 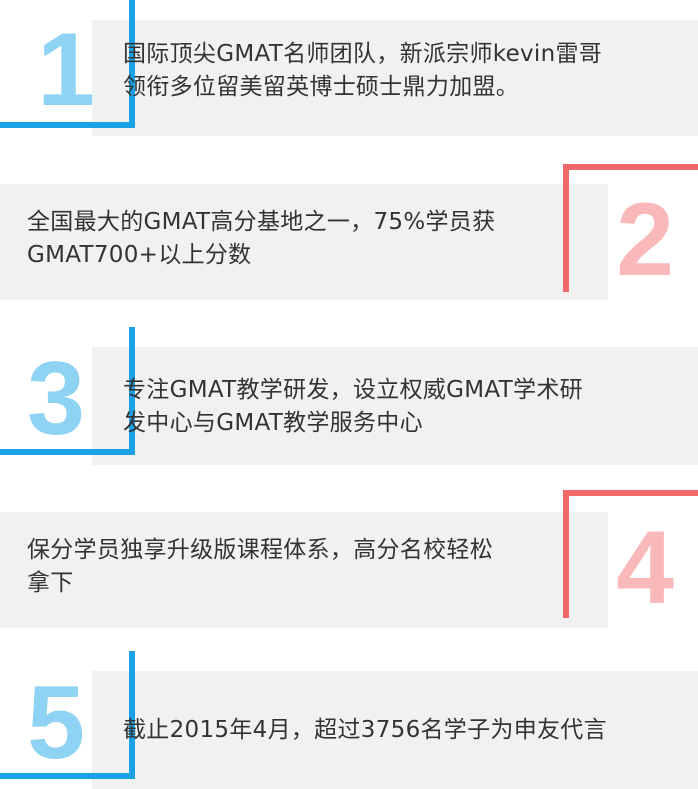 I want to click on feature-text-line: 国际顶尖GMAT名师团队，新派宗师kevin雷哥, so click(x=363, y=54).